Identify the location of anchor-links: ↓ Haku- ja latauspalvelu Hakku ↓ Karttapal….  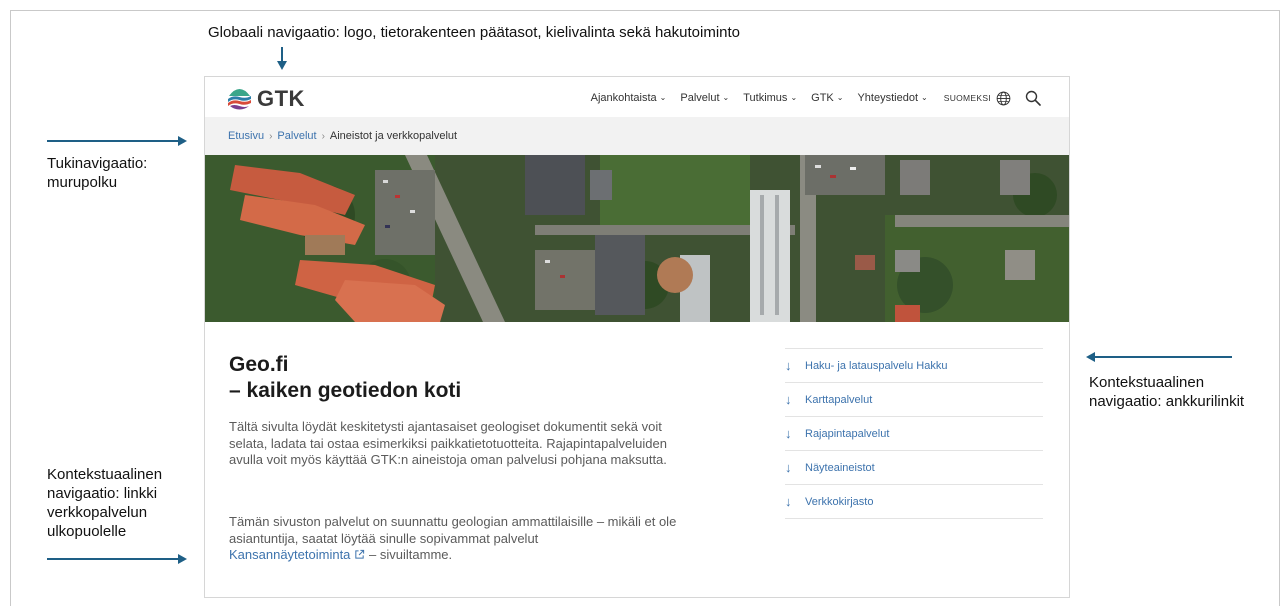
(914, 433).